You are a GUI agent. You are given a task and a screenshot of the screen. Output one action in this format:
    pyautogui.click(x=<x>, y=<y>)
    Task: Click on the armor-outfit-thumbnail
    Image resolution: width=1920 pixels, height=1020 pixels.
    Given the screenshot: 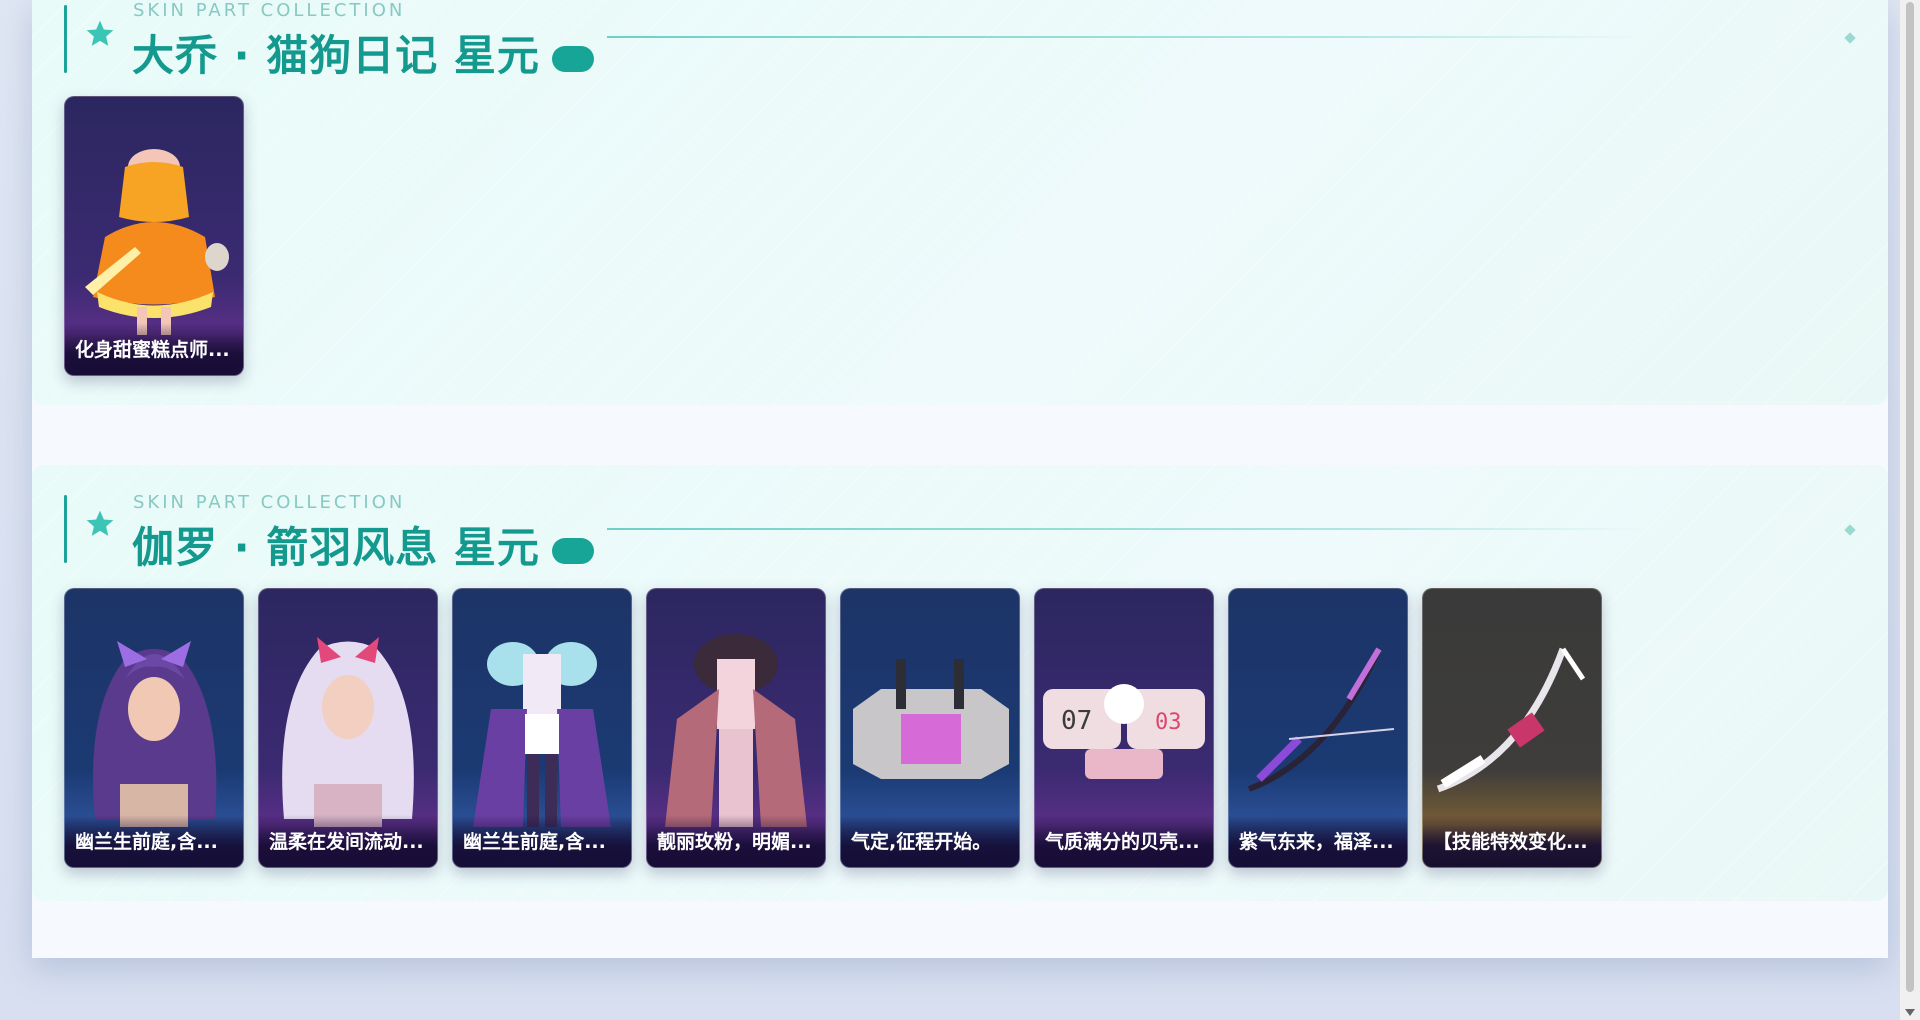 What is the action you would take?
    pyautogui.click(x=542, y=734)
    